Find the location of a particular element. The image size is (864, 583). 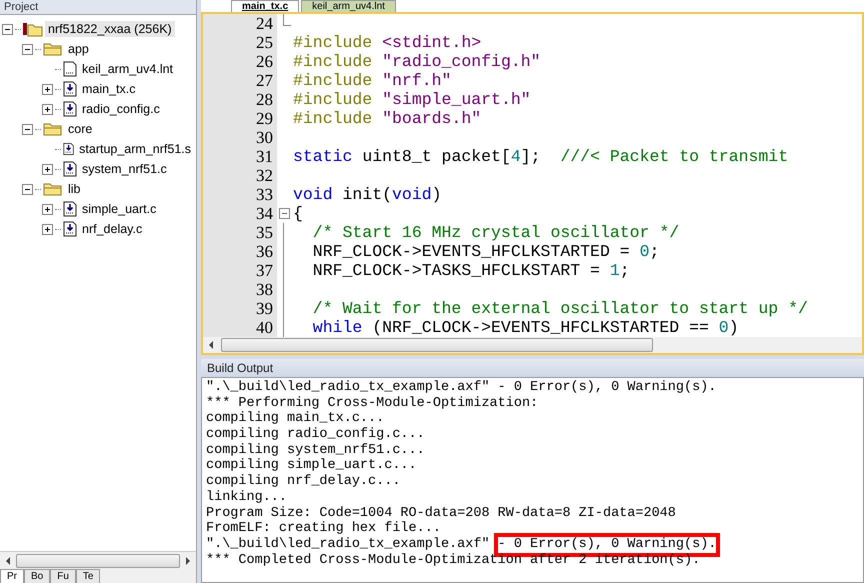

code-line: #include <stdint.h> is located at coordinates (387, 42).